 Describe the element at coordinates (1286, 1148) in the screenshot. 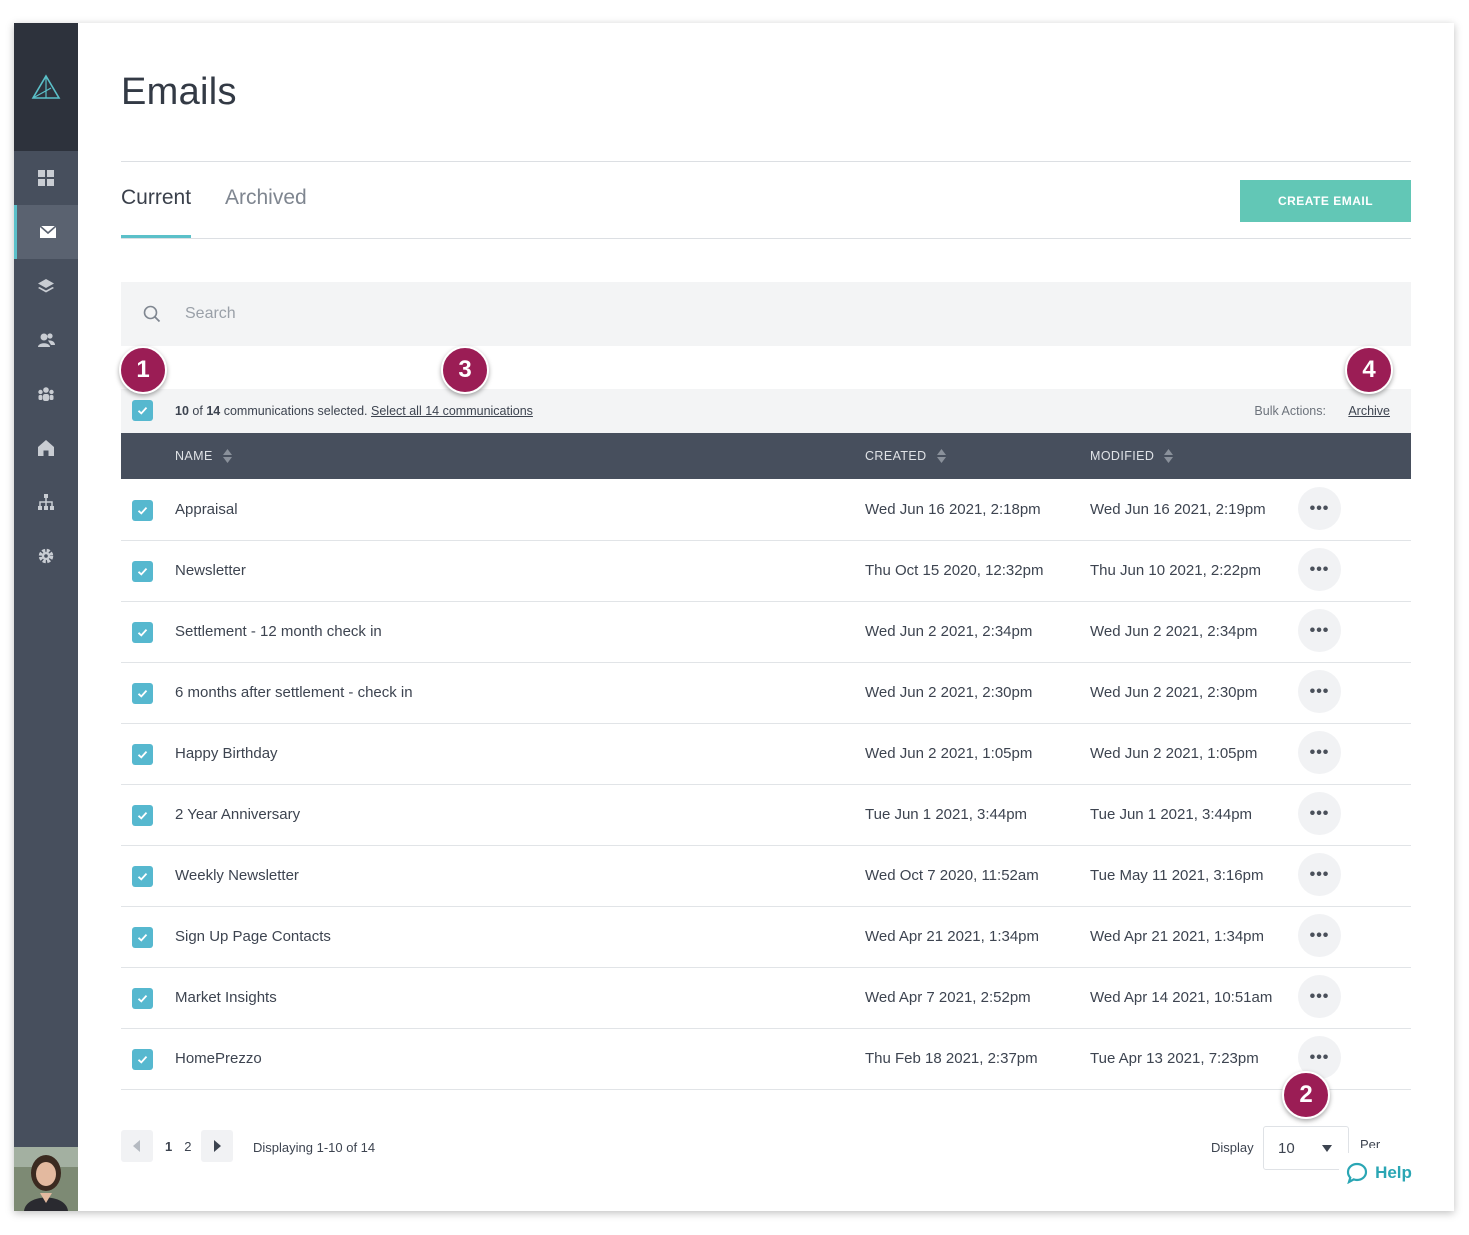

I see `per-page-value: 10` at that location.